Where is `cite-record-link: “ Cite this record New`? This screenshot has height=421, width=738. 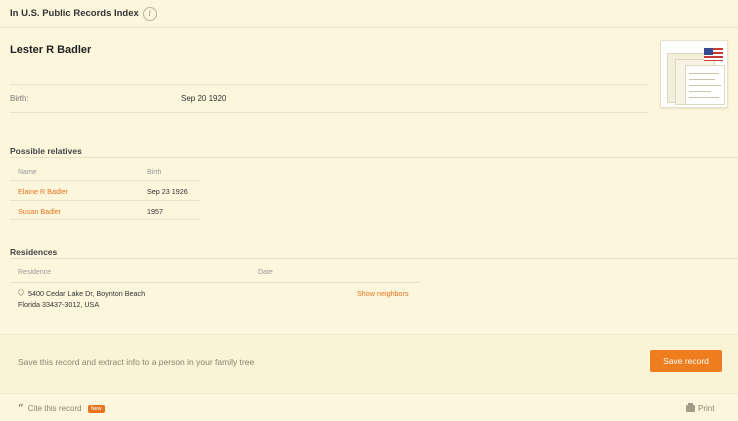
cite-record-link: “ Cite this record New is located at coordinates (61, 408).